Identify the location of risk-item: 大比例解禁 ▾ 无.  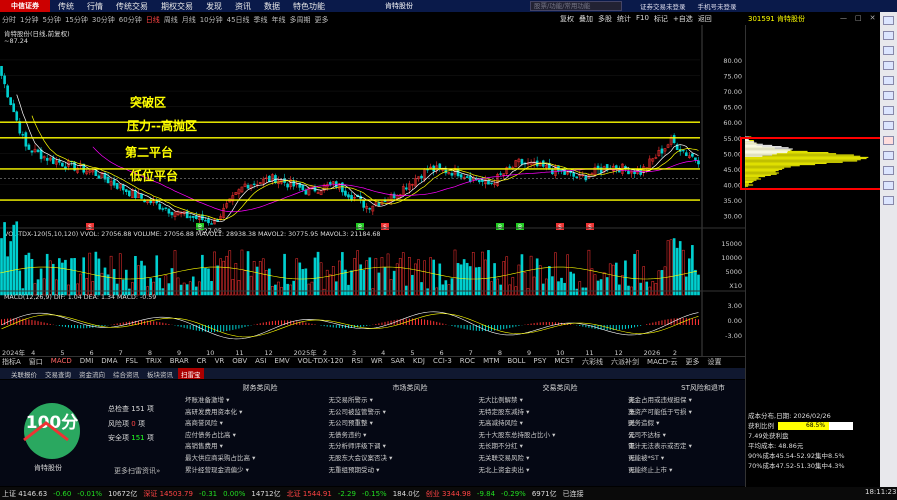
(560, 401).